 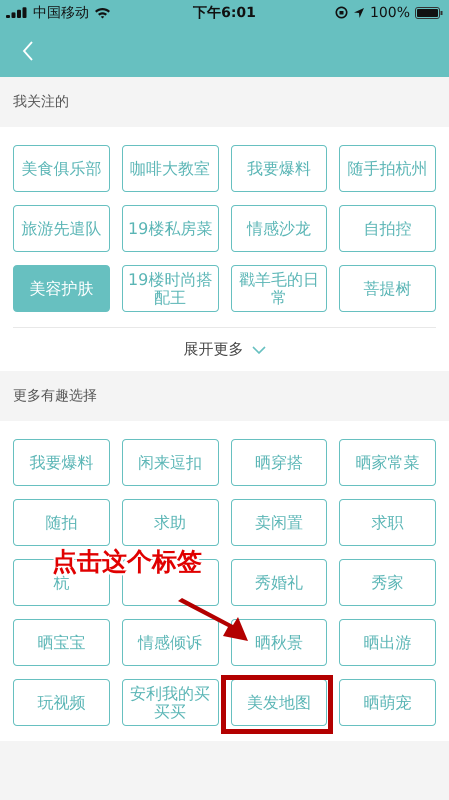 I want to click on tag-button: 19楼时尚搭配王, so click(x=170, y=288).